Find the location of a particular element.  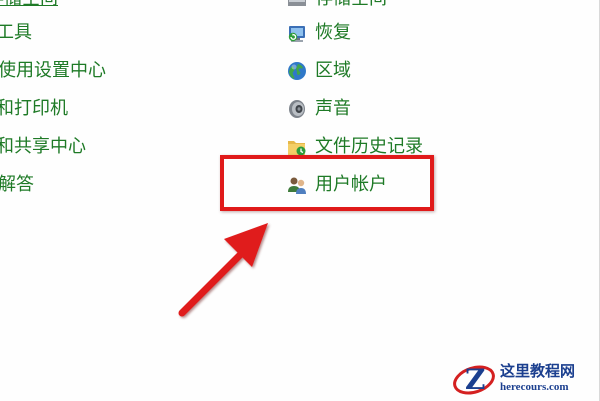

region-globe-icon is located at coordinates (297, 71).